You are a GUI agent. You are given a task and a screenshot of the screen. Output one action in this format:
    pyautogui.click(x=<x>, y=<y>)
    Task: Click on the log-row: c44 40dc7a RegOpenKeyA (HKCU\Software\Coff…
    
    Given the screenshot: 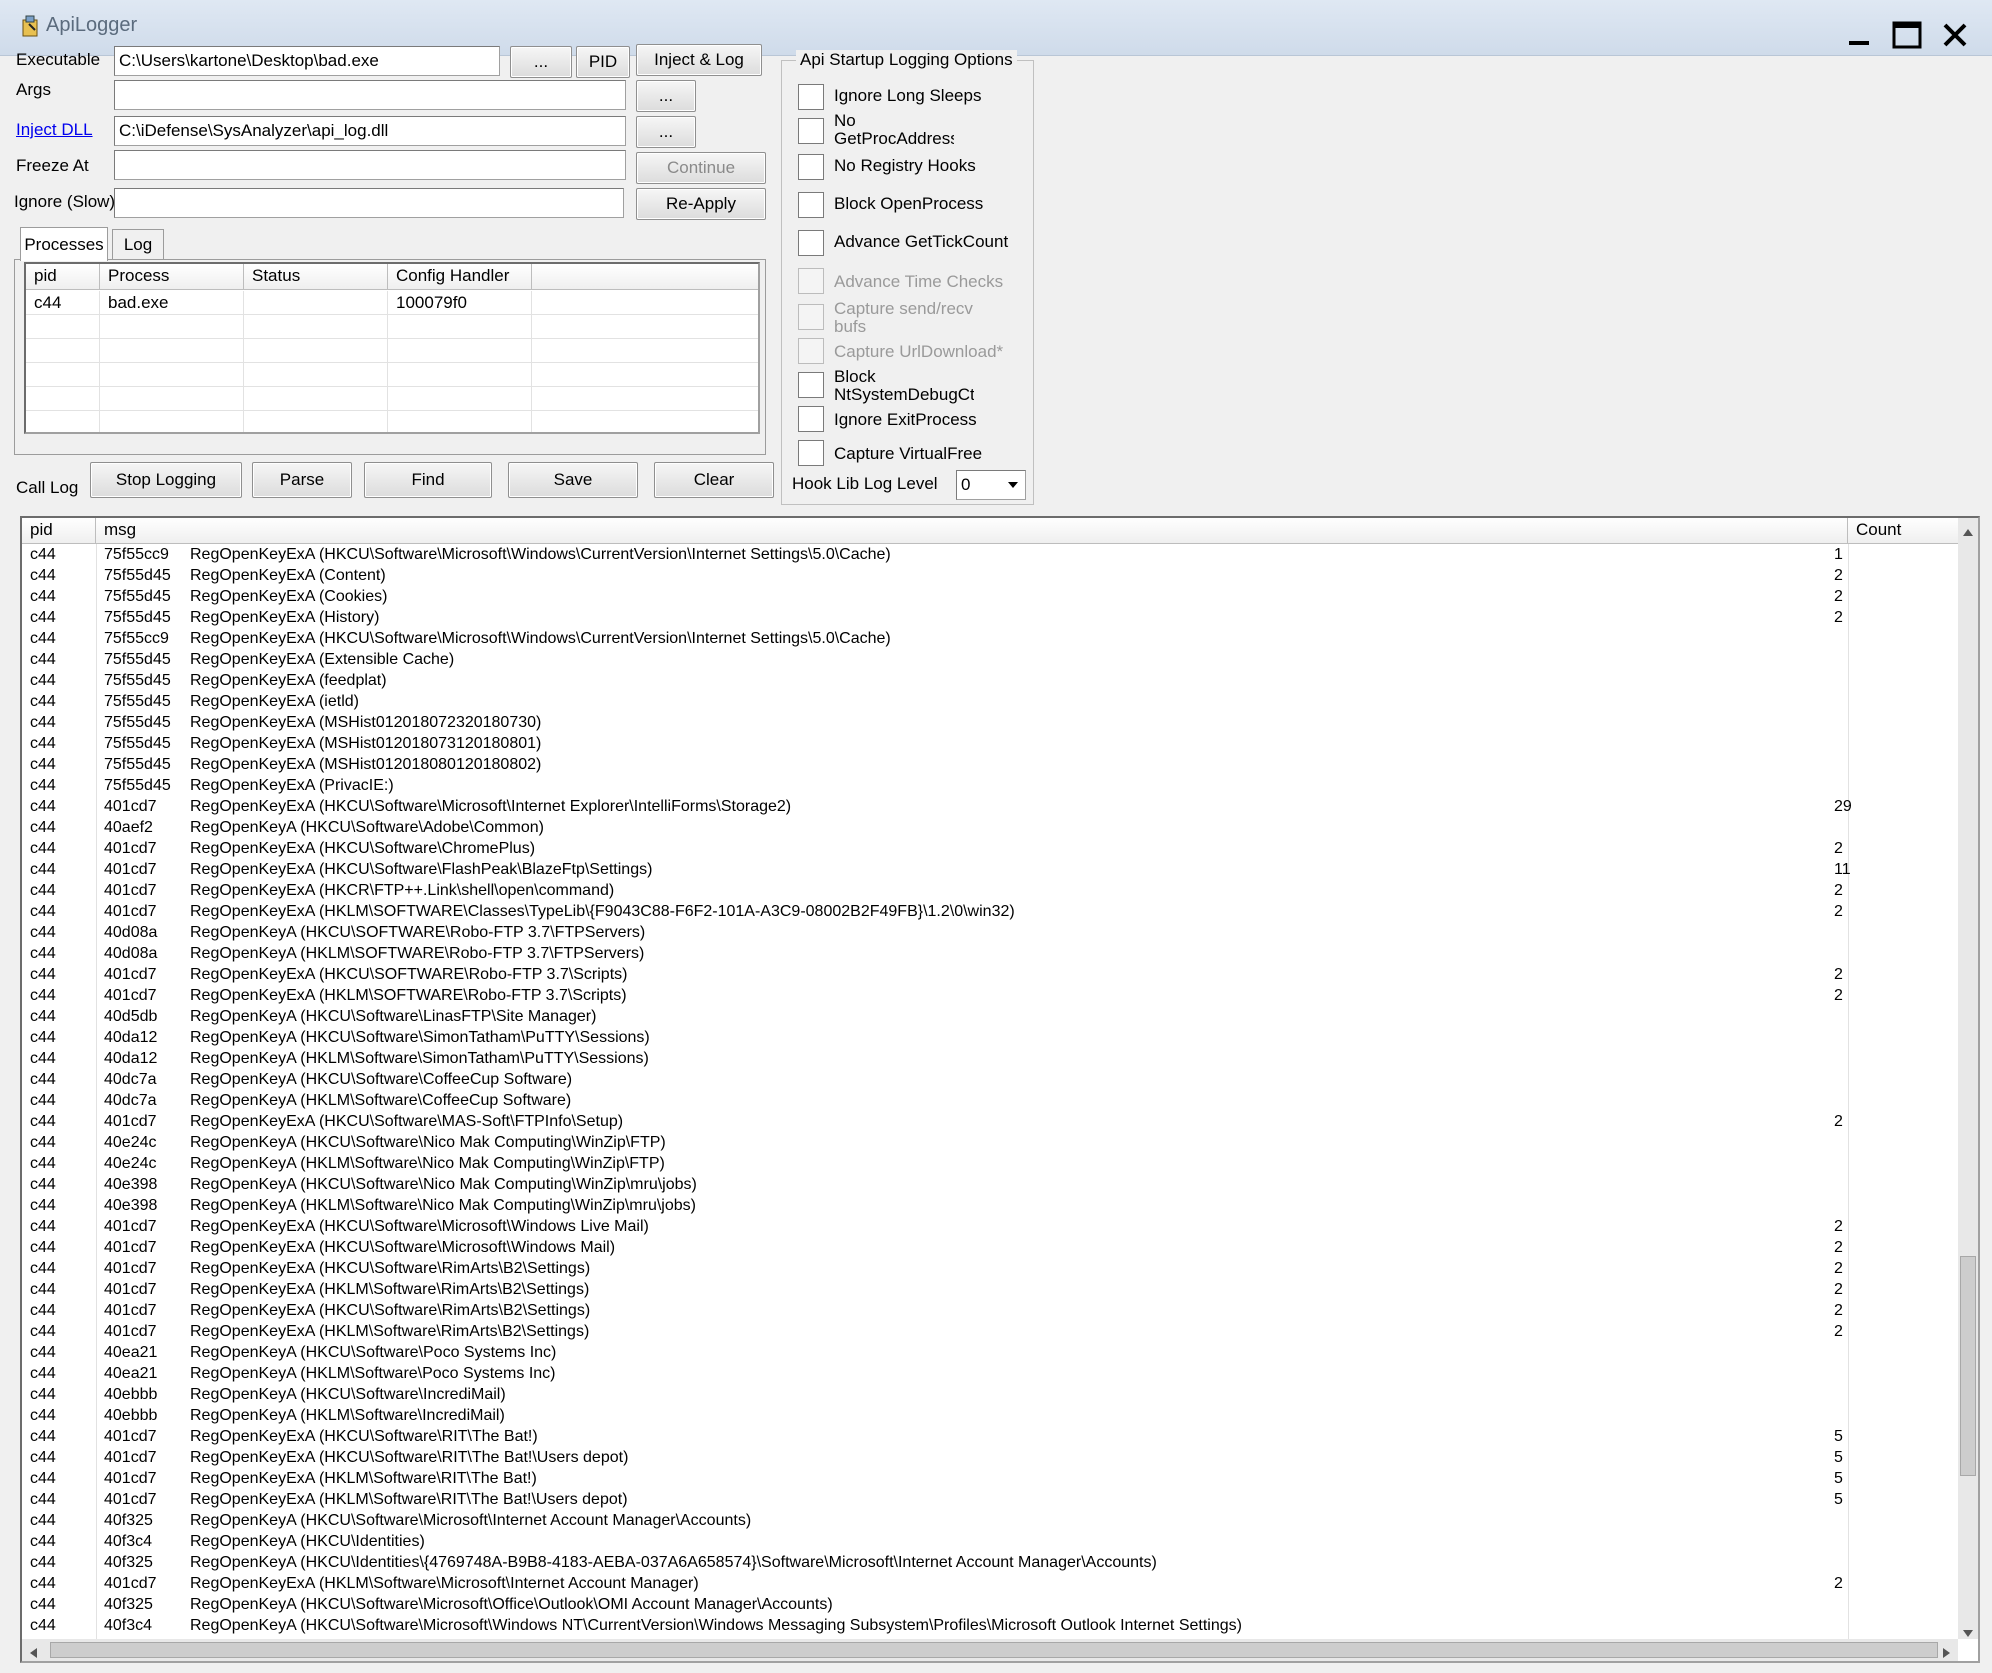 What is the action you would take?
    pyautogui.click(x=989, y=1081)
    